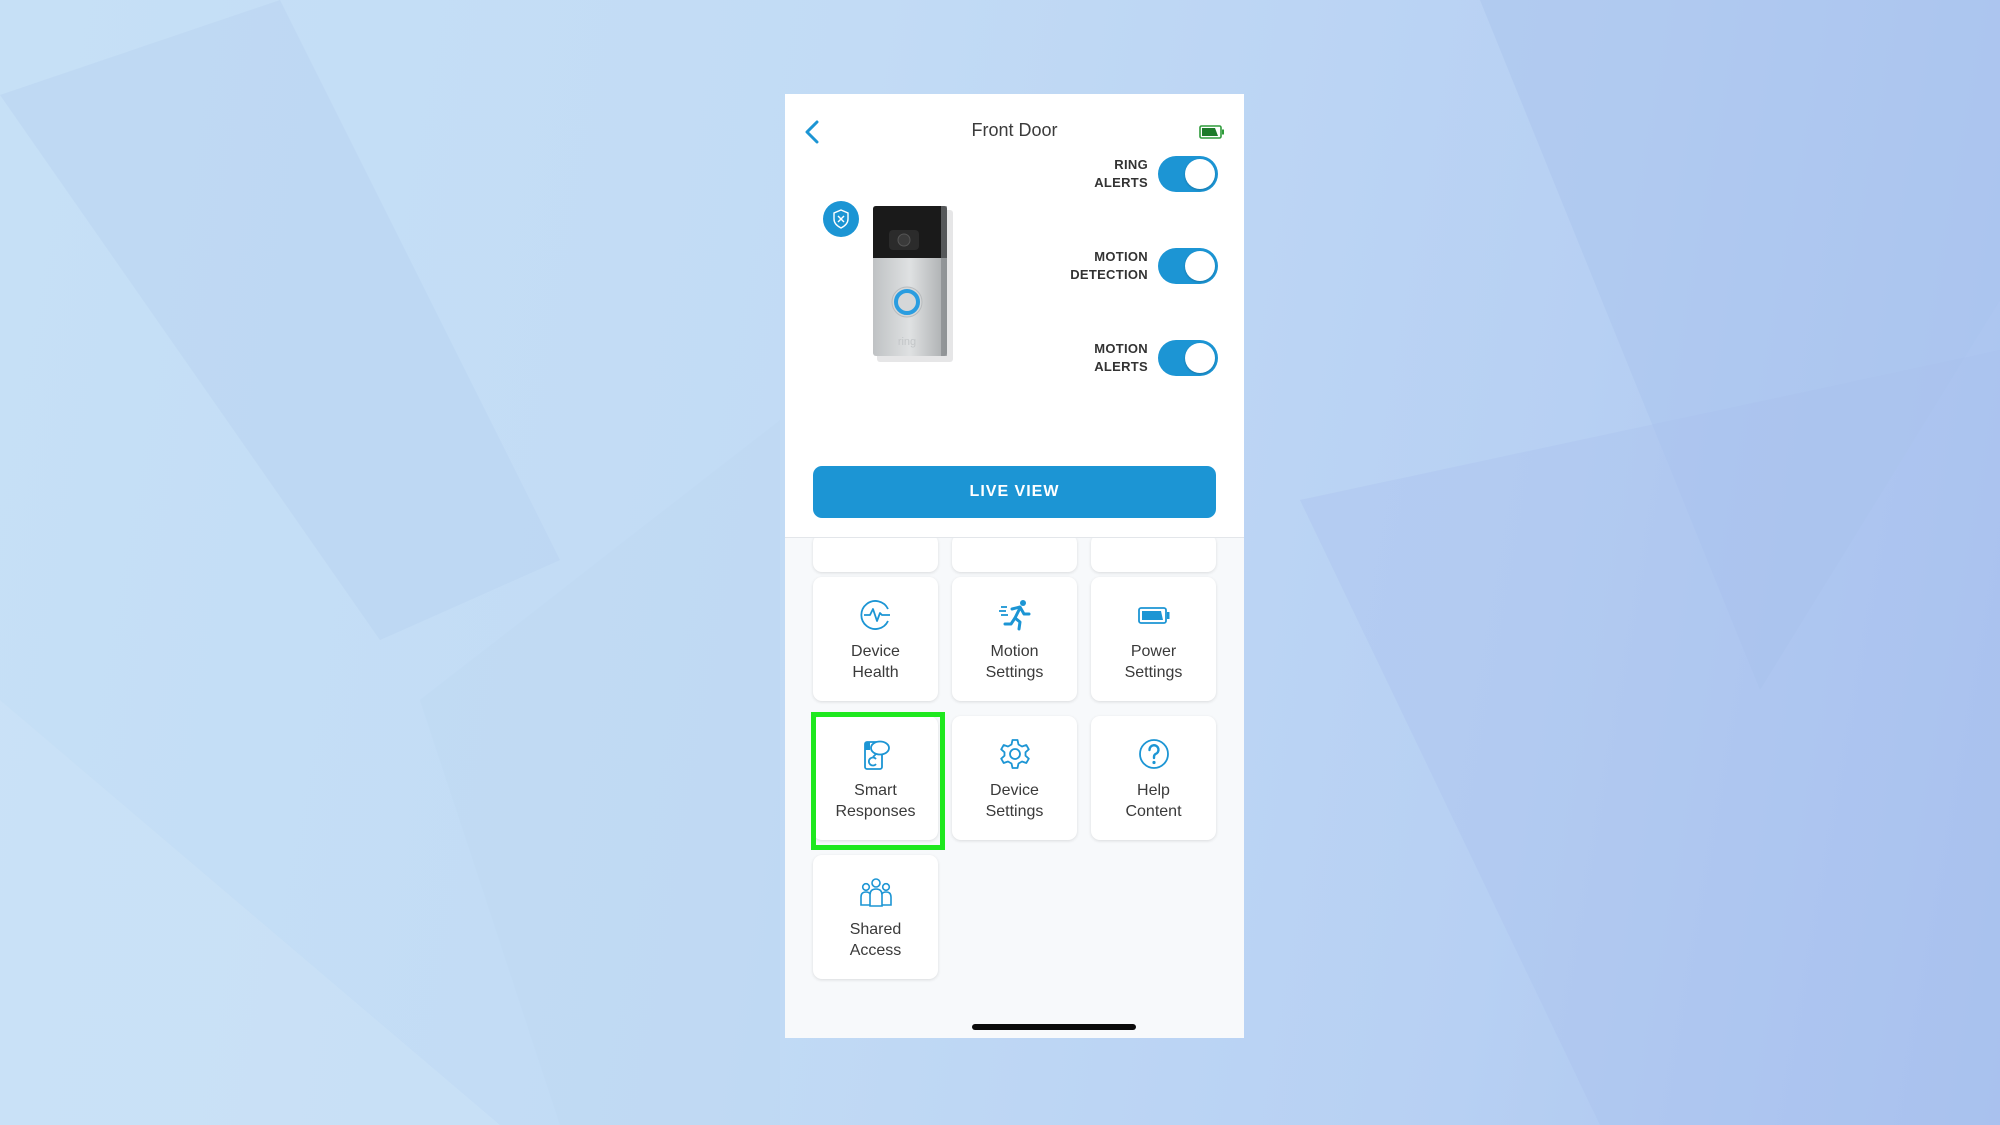 The height and width of the screenshot is (1125, 2000). What do you see at coordinates (1121, 174) in the screenshot?
I see `toggle-label: RING ALERTS` at bounding box center [1121, 174].